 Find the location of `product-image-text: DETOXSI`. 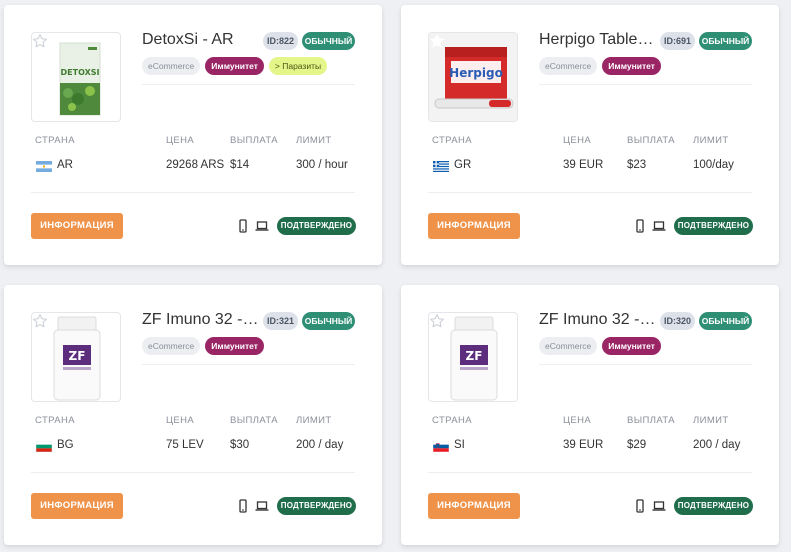

product-image-text: DETOXSI is located at coordinates (80, 72).